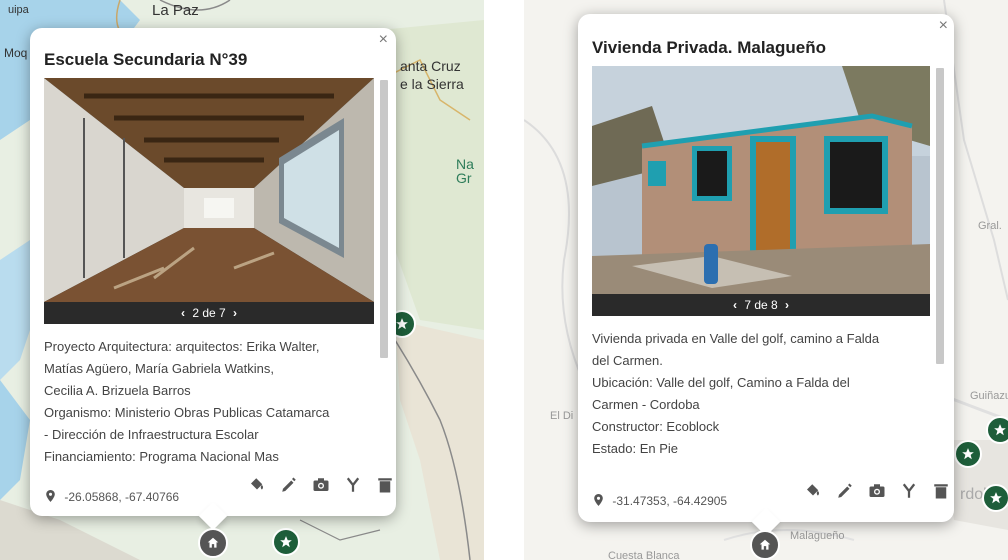  Describe the element at coordinates (646, 404) in the screenshot. I see `description-line: Carmen - Cordoba` at that location.